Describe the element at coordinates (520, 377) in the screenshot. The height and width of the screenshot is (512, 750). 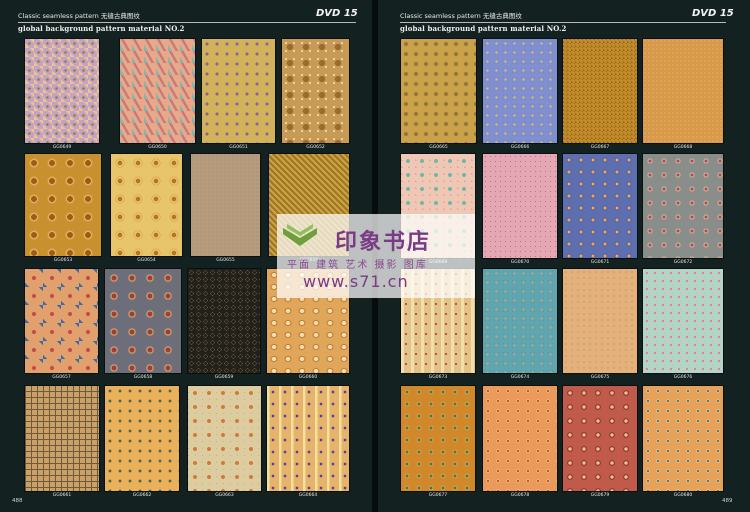
I see `pattern-code: GG0674` at that location.